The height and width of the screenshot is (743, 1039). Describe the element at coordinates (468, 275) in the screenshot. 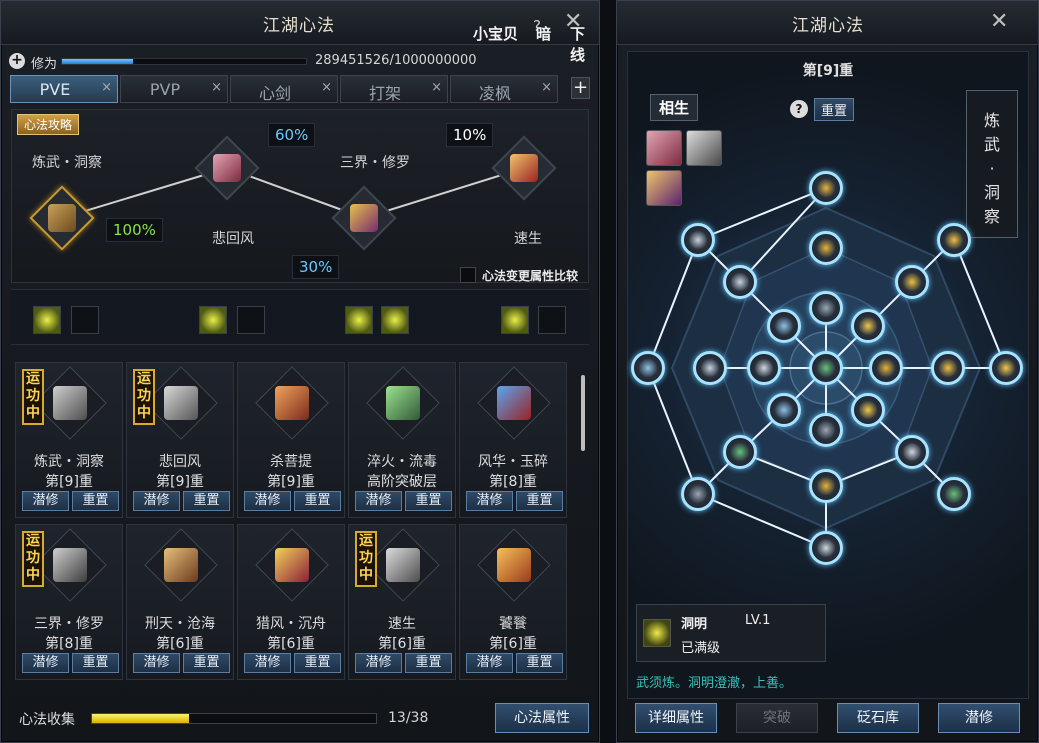

I see `compare-checkbox` at that location.